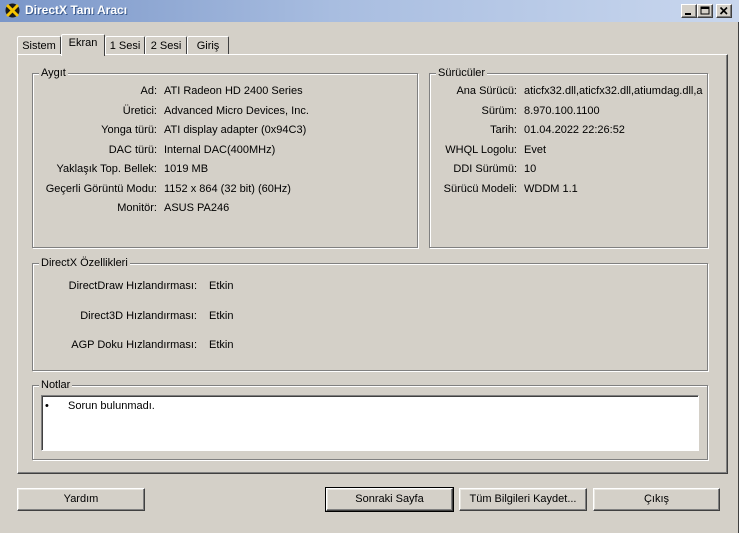 Image resolution: width=739 pixels, height=533 pixels. I want to click on notes-group-title: Notlar, so click(56, 385).